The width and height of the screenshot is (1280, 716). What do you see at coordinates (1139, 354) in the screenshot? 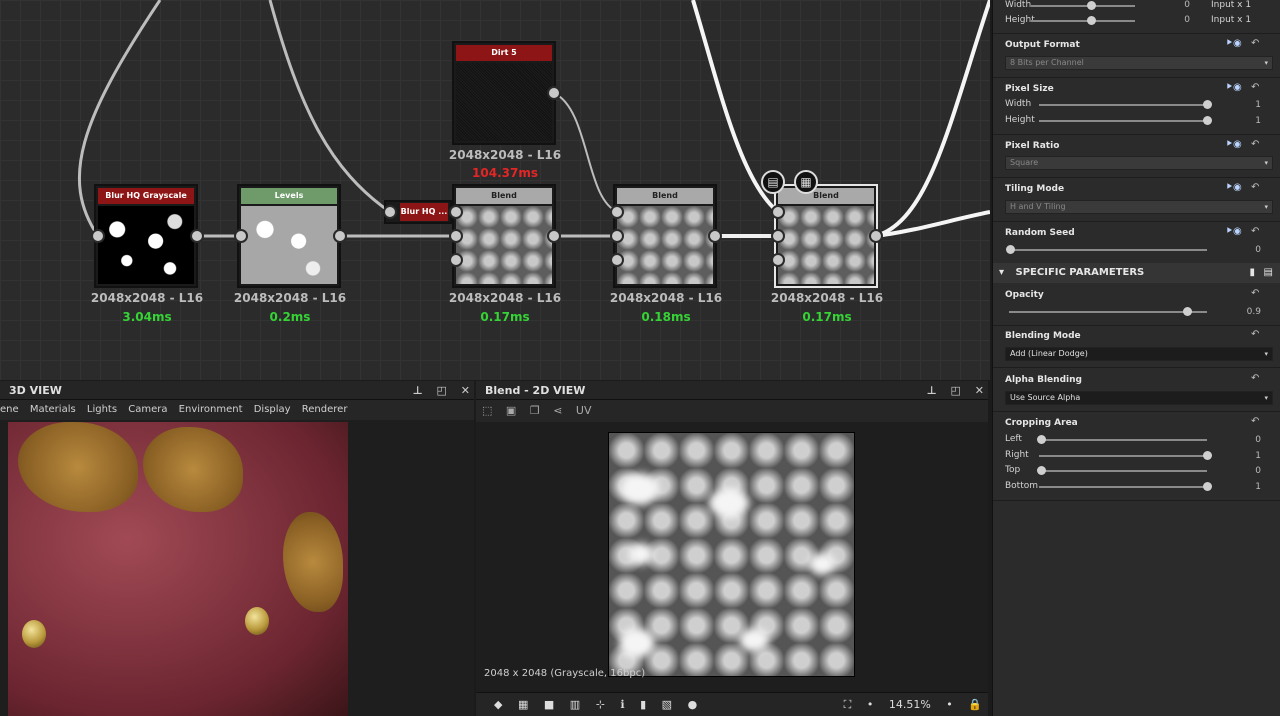
I see `blending-mode-dropdown: Add (Linear Dodge) ▾` at bounding box center [1139, 354].